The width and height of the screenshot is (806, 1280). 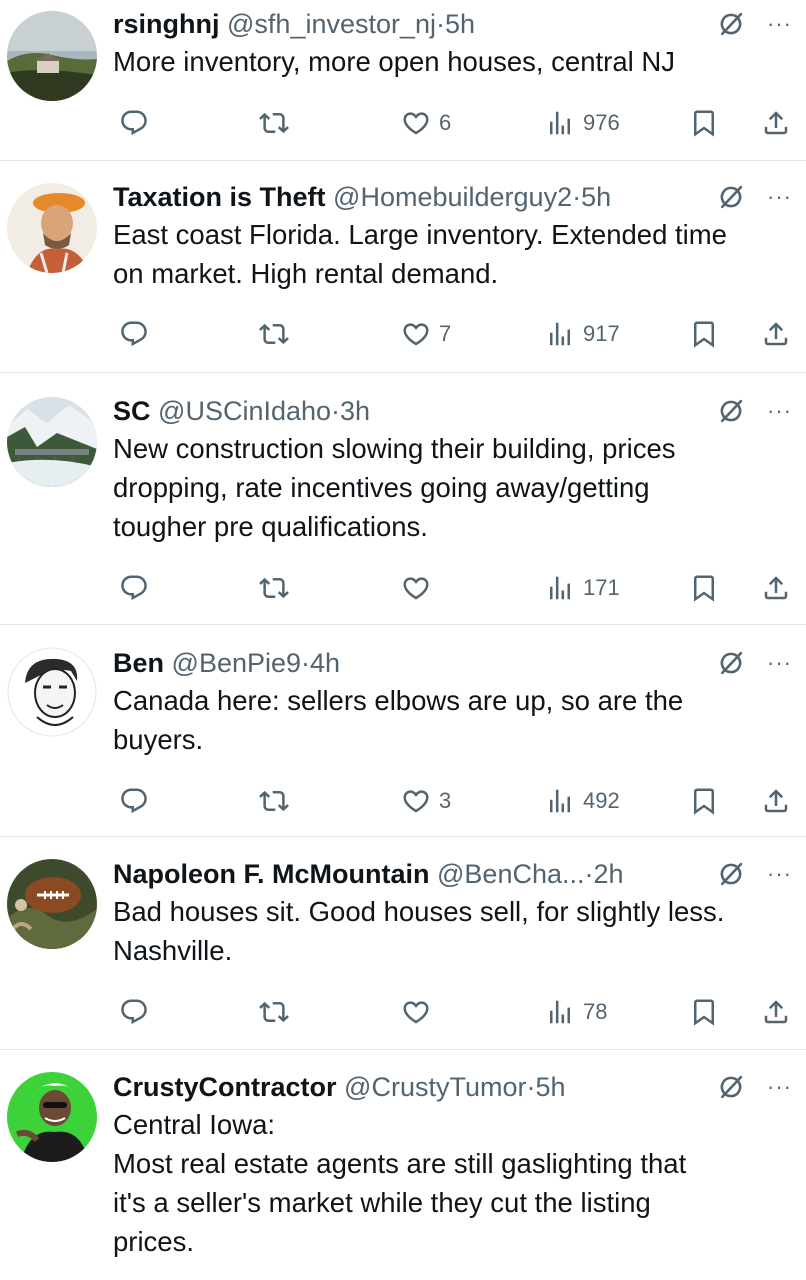 What do you see at coordinates (426, 123) in the screenshot?
I see `like-button: 6` at bounding box center [426, 123].